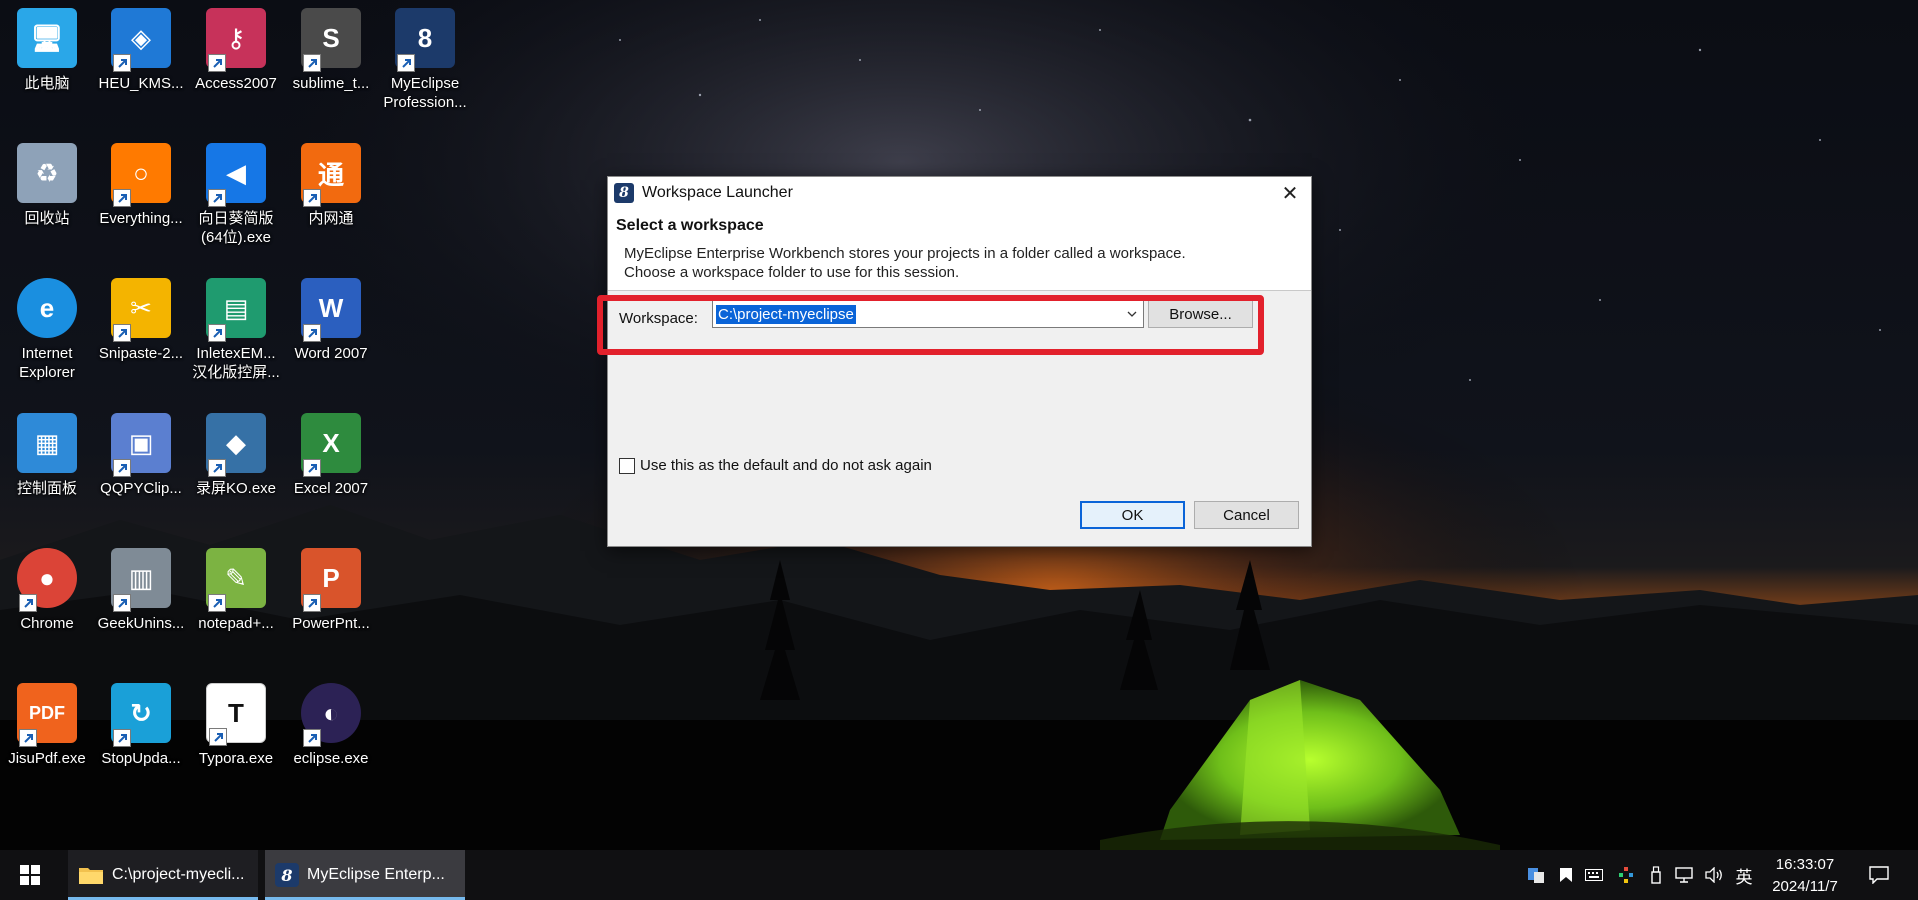  Describe the element at coordinates (46, 488) in the screenshot. I see `desktop-icon-label: 控制面板` at that location.